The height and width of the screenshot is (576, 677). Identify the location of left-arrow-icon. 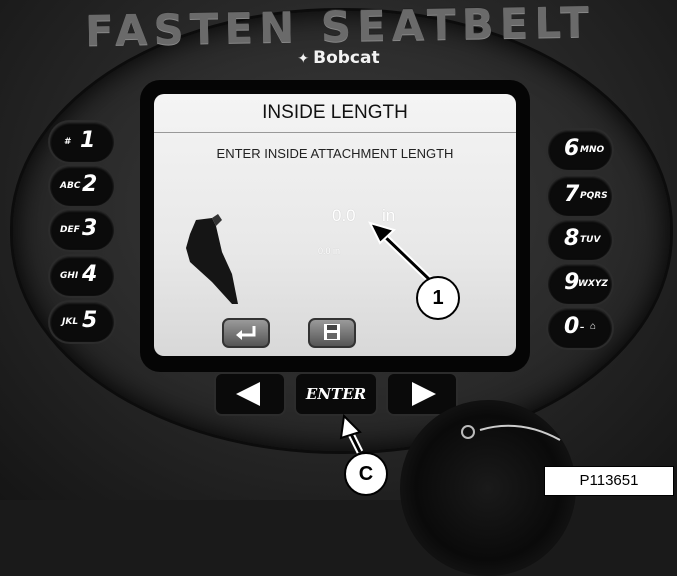
(248, 394).